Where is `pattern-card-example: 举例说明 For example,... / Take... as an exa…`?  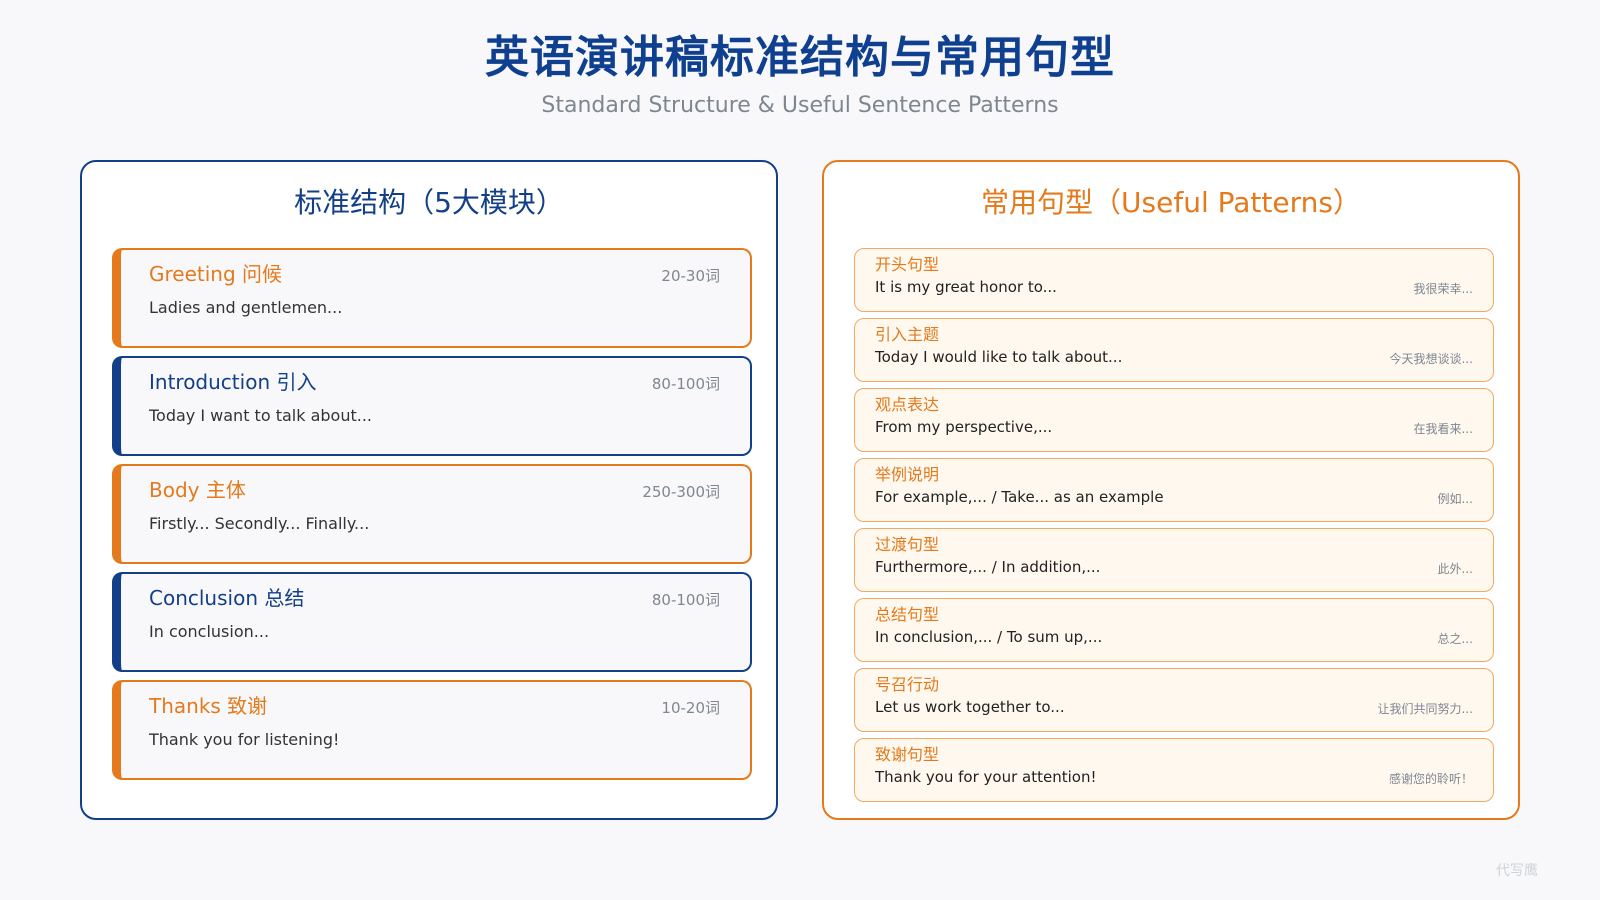
pattern-card-example: 举例说明 For example,... / Take... as an exa… is located at coordinates (1174, 490).